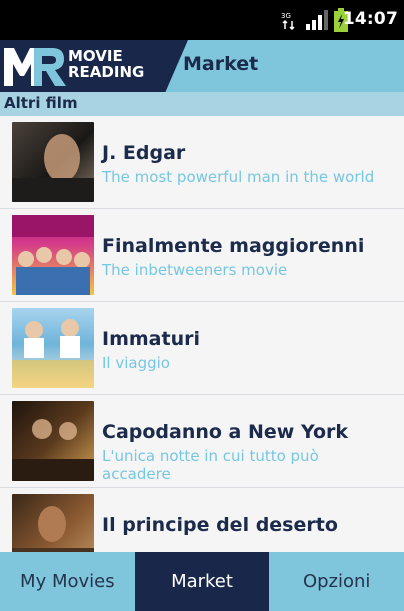 The width and height of the screenshot is (404, 611). Describe the element at coordinates (221, 64) in the screenshot. I see `page-title: Market` at that location.